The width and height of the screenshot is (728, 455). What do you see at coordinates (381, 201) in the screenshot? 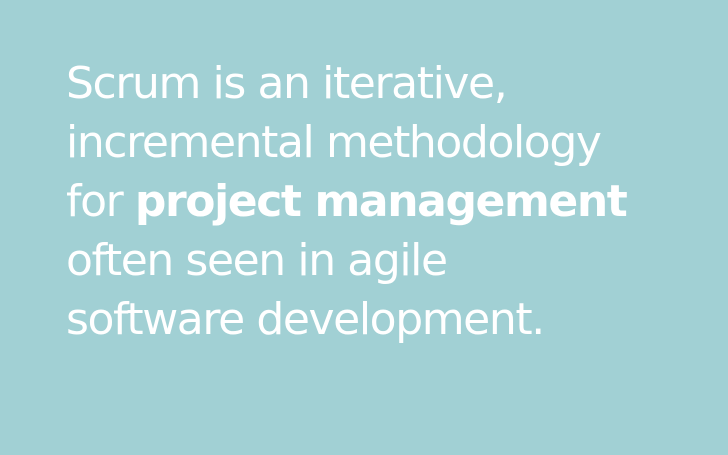
I see `emphasized-phrase: project management` at bounding box center [381, 201].